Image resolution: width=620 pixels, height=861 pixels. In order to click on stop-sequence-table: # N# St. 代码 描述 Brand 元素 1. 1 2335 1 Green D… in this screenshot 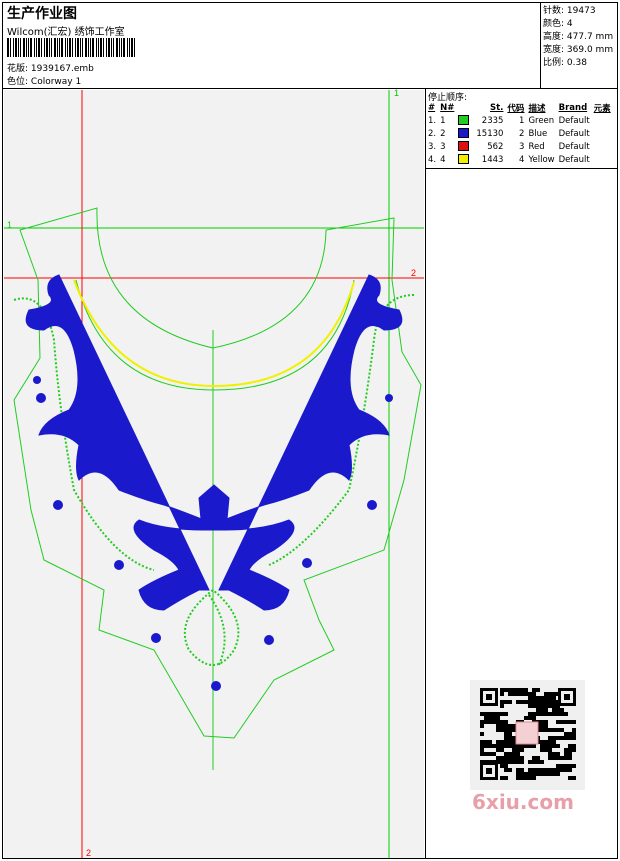, I will do `click(519, 133)`.